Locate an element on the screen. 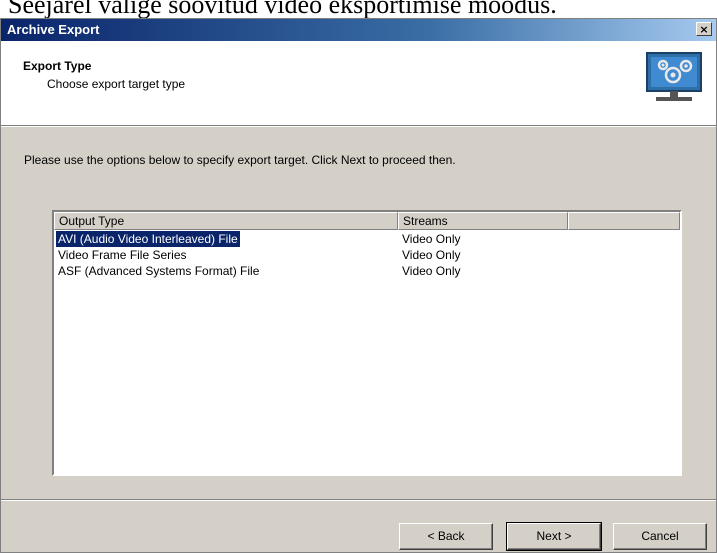  output-type-cell: Video Frame File Series is located at coordinates (122, 255).